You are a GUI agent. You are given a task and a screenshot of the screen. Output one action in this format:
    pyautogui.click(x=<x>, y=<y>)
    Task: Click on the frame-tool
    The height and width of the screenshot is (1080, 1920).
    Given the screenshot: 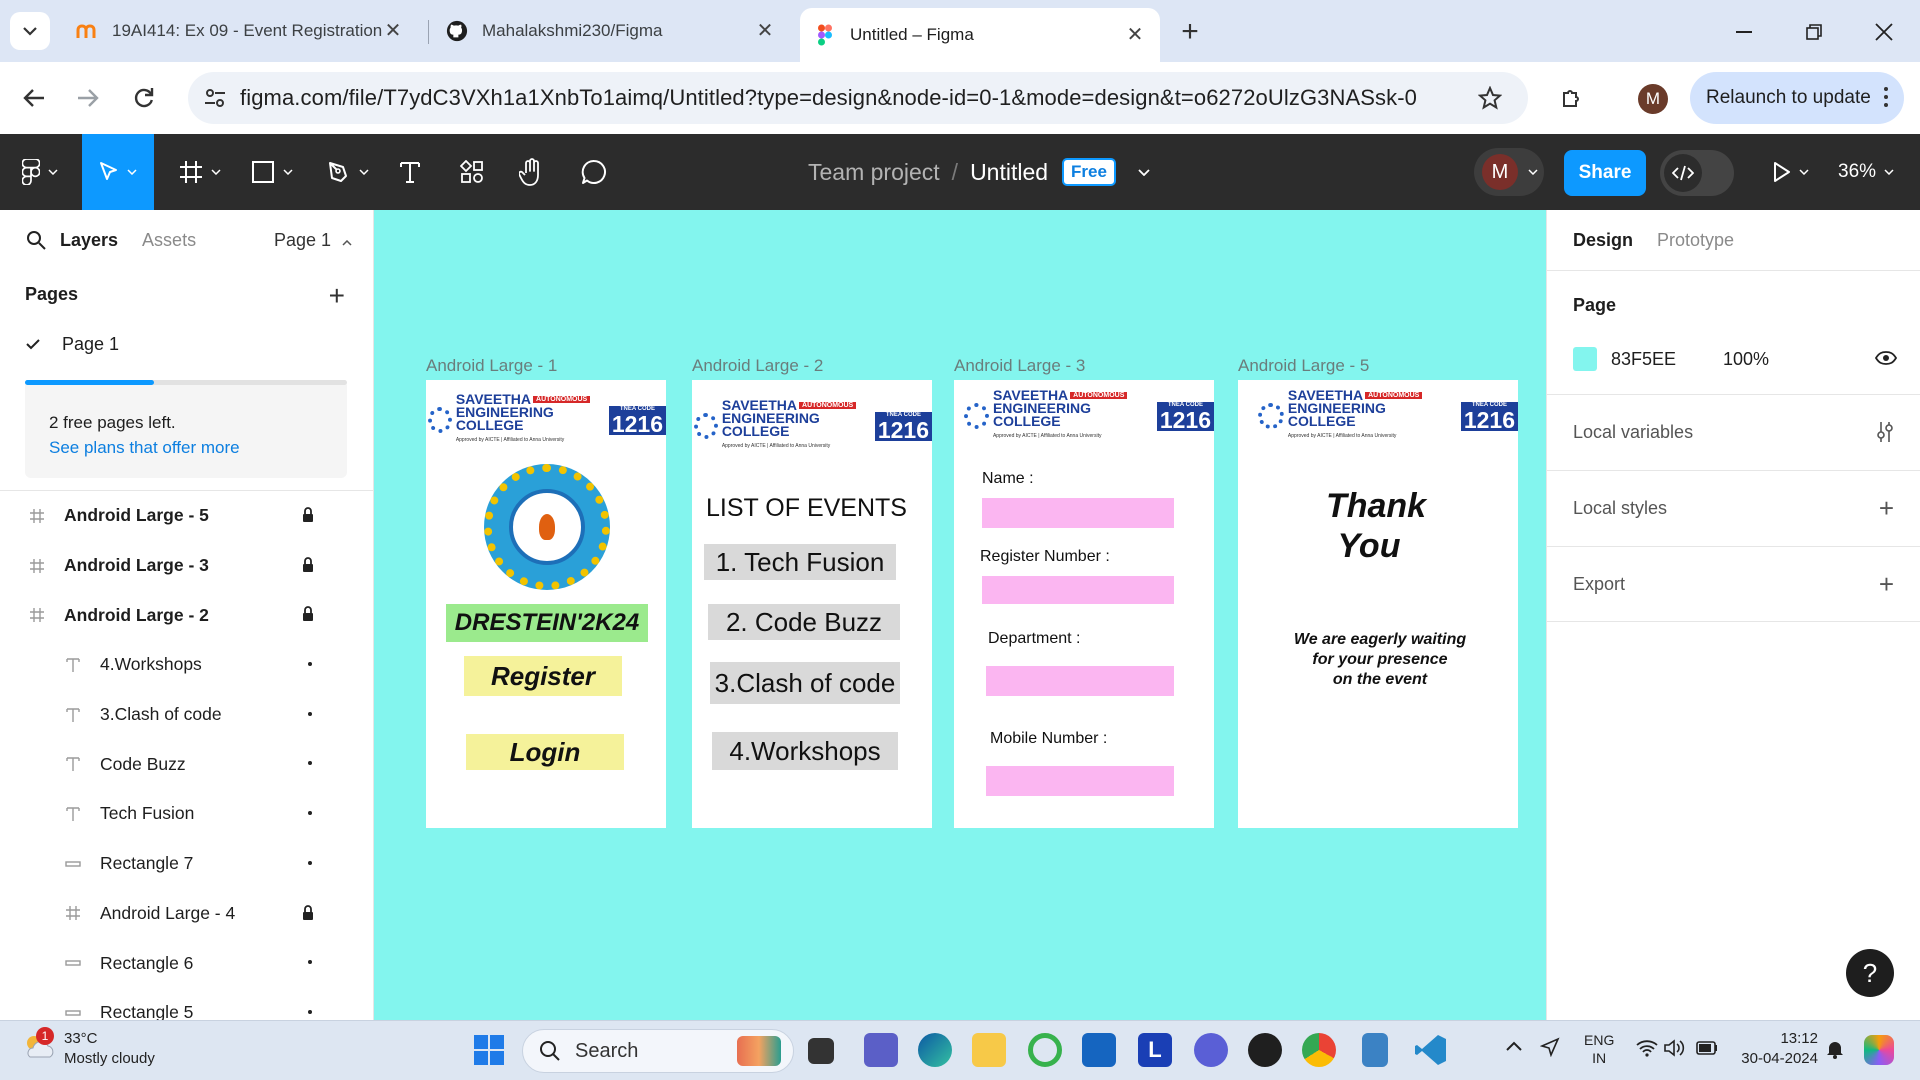 What is the action you would take?
    pyautogui.click(x=200, y=172)
    